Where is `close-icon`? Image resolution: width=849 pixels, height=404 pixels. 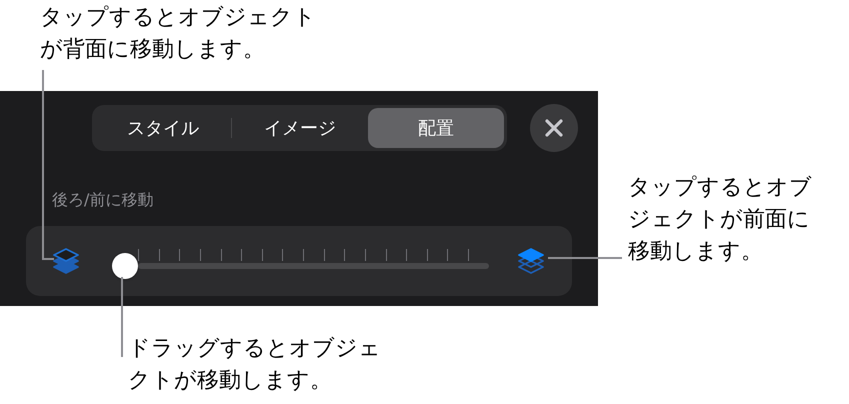 close-icon is located at coordinates (554, 128).